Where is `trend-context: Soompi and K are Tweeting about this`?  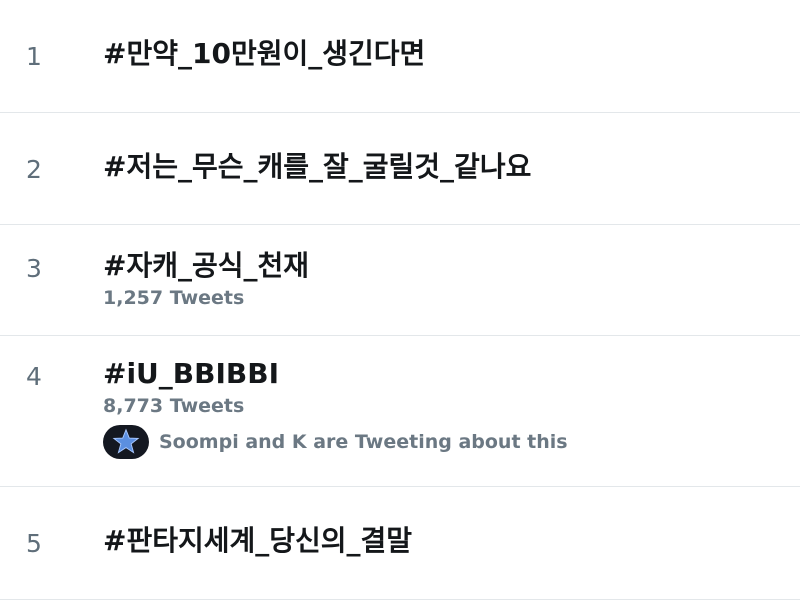 trend-context: Soompi and K are Tweeting about this is located at coordinates (335, 442).